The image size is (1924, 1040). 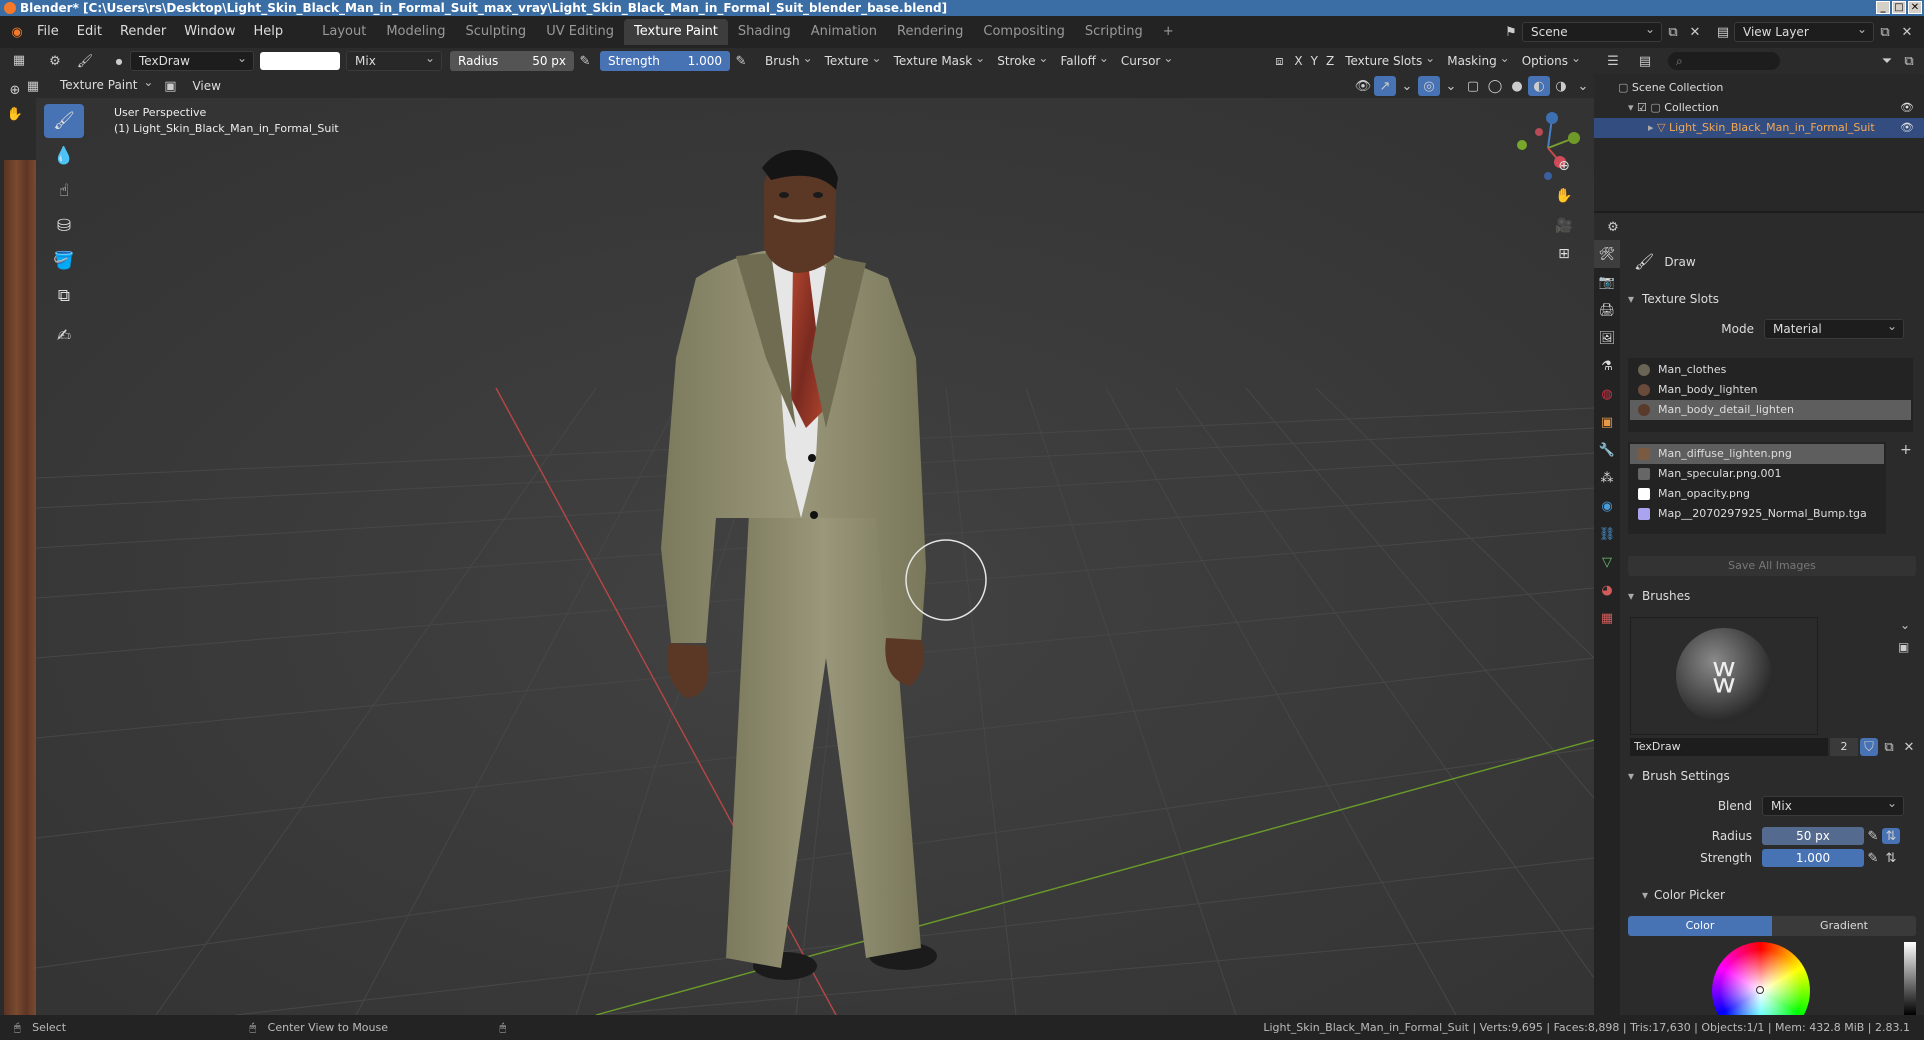 What do you see at coordinates (1729, 747) in the screenshot?
I see `brush-name-field: TexDraw` at bounding box center [1729, 747].